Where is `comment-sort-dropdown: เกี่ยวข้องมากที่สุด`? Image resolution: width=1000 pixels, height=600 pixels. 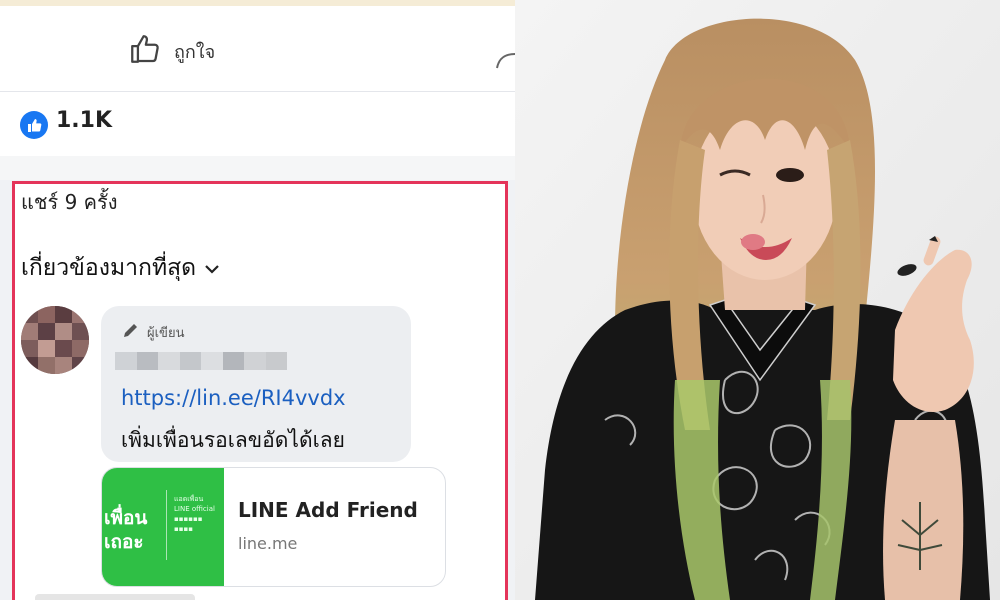
comment-sort-dropdown: เกี่ยวข้องมากที่สุด is located at coordinates (120, 268).